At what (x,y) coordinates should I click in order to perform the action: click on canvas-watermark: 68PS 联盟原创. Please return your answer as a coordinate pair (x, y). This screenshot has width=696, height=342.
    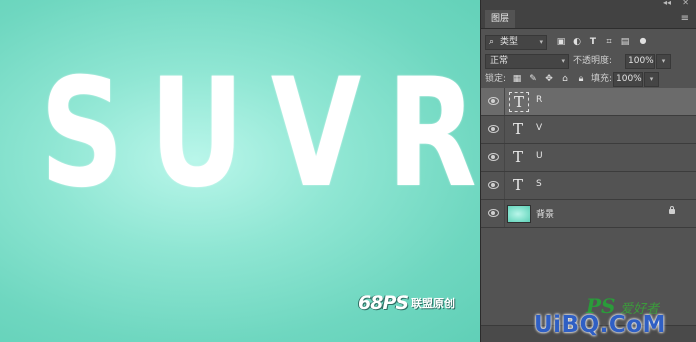
    Looking at the image, I should click on (406, 303).